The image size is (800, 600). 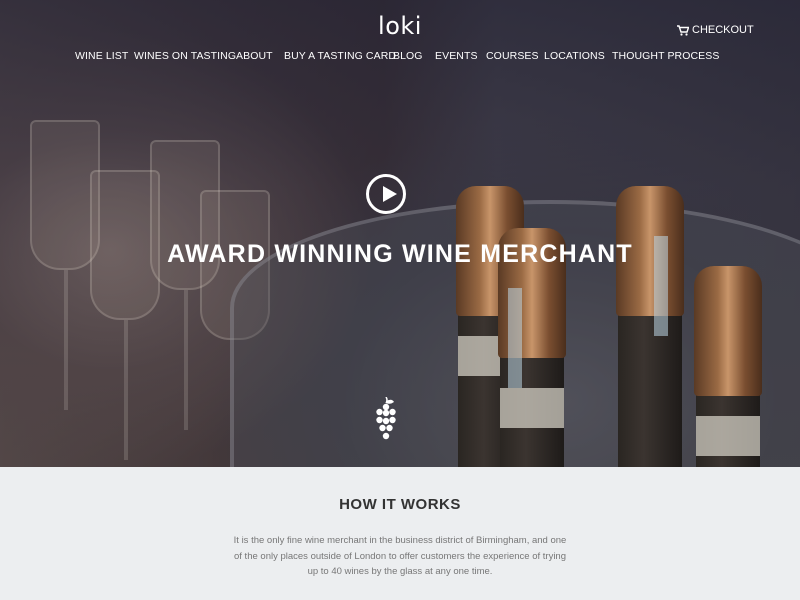 I want to click on play-circle-icon, so click(x=386, y=194).